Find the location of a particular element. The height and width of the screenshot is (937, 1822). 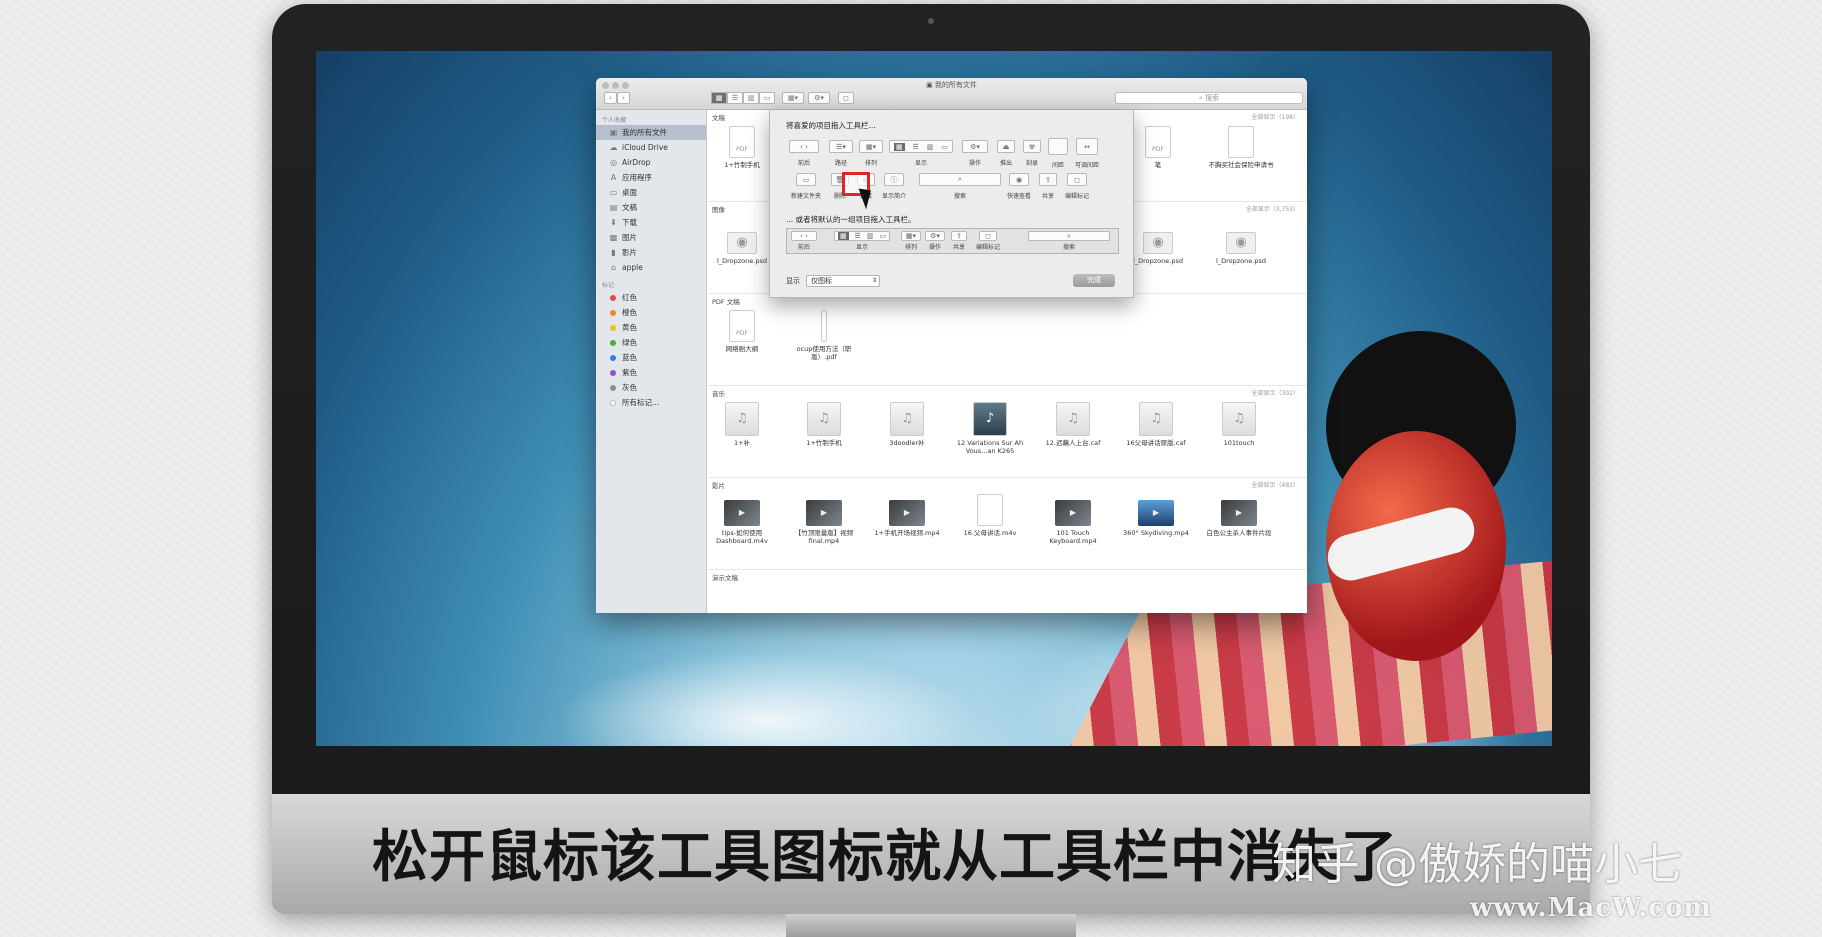

file-item: 16.父母讲话.m4v is located at coordinates (990, 515).